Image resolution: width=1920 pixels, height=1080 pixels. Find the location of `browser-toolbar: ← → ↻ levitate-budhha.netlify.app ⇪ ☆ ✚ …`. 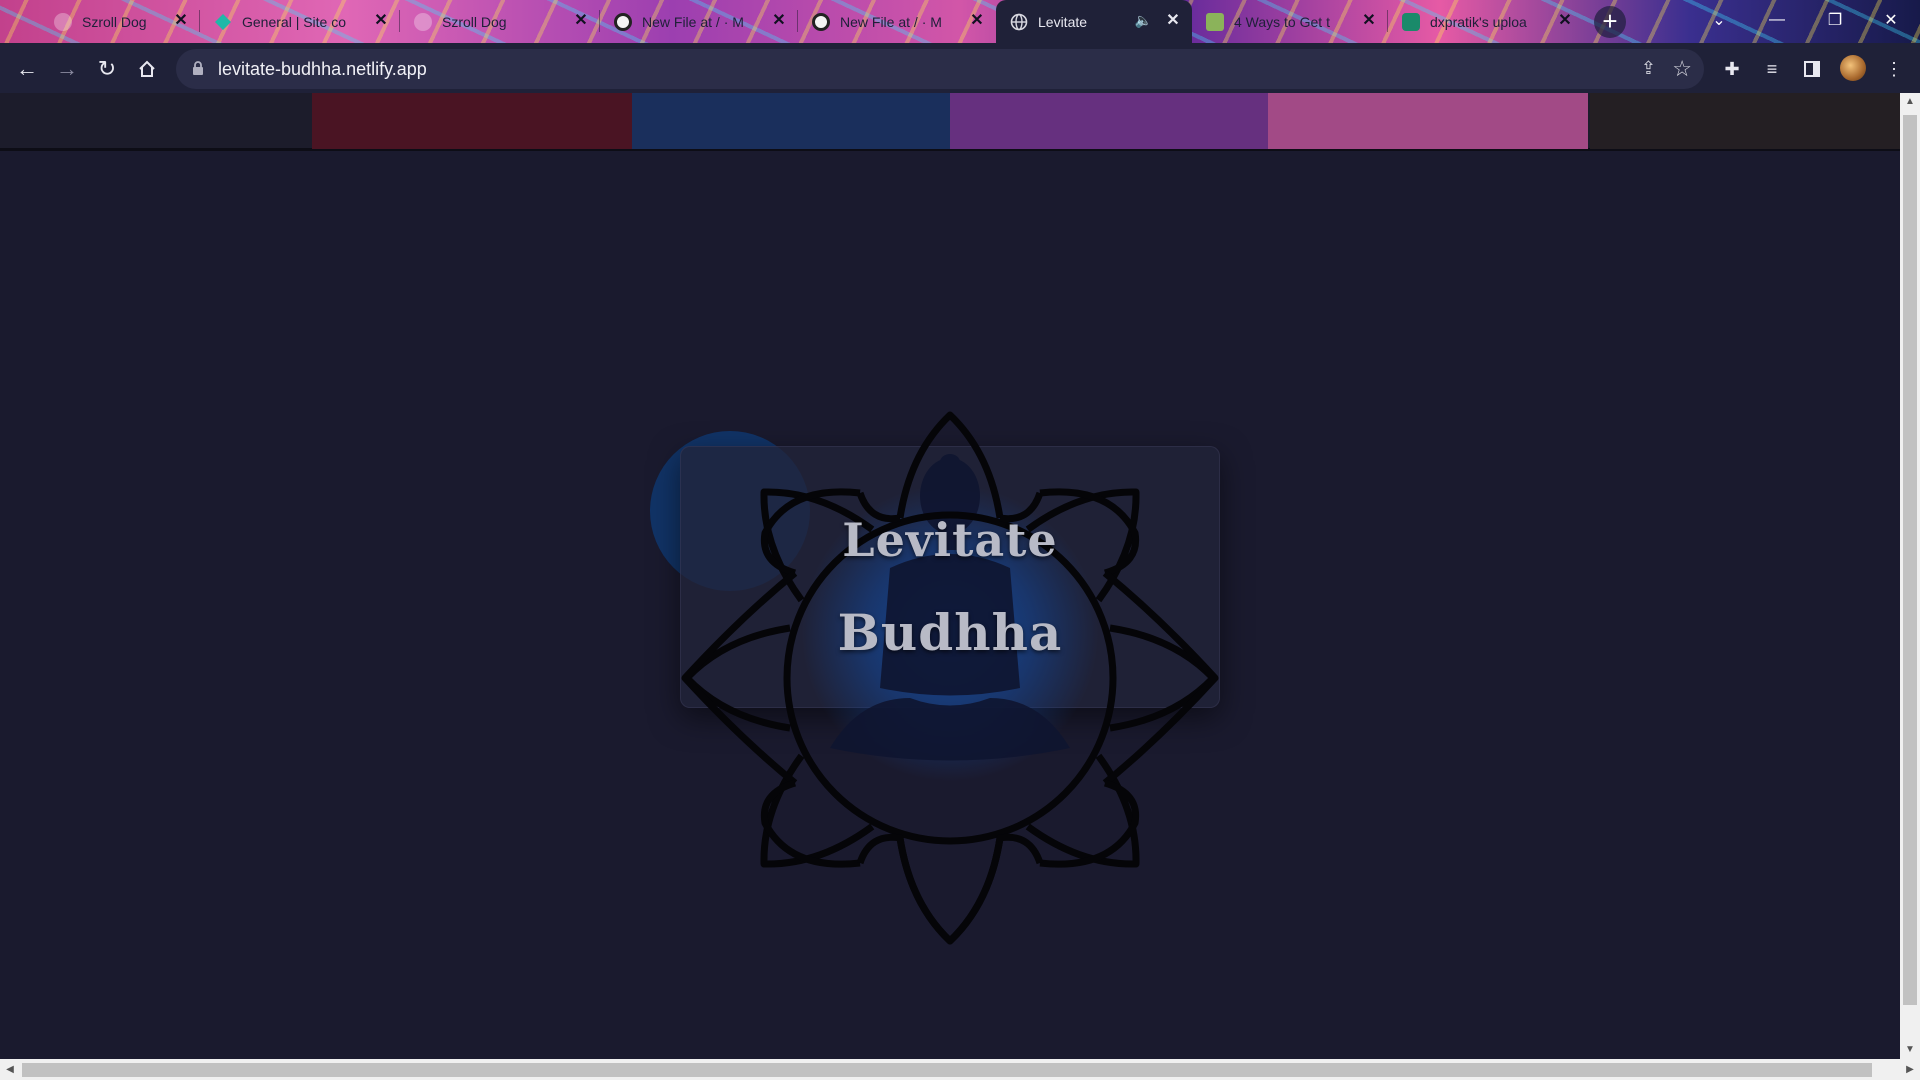

browser-toolbar: ← → ↻ levitate-budhha.netlify.app ⇪ ☆ ✚ … is located at coordinates (960, 68).